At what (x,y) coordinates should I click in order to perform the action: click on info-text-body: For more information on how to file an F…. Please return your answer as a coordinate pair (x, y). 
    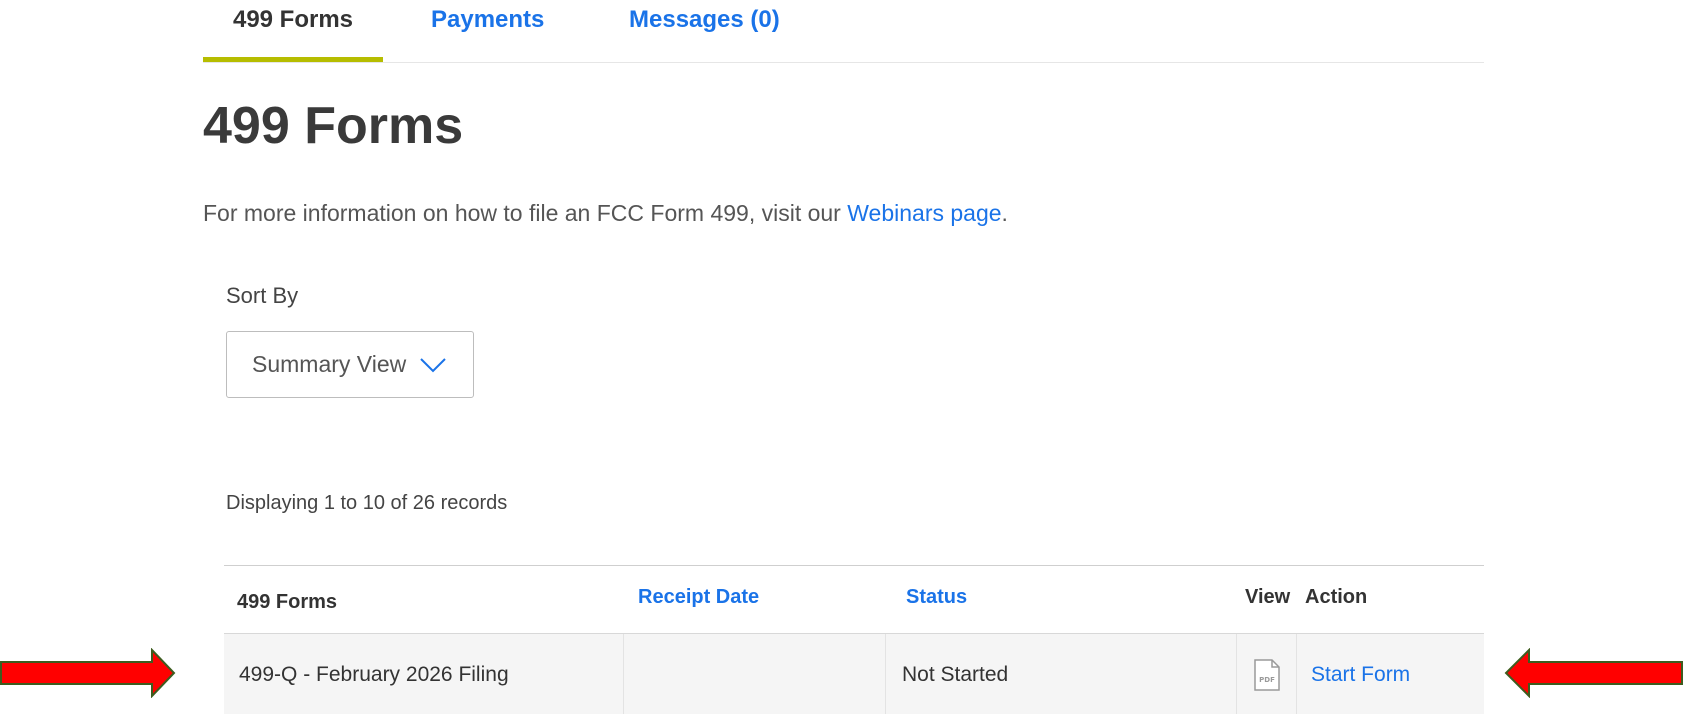
    Looking at the image, I should click on (525, 213).